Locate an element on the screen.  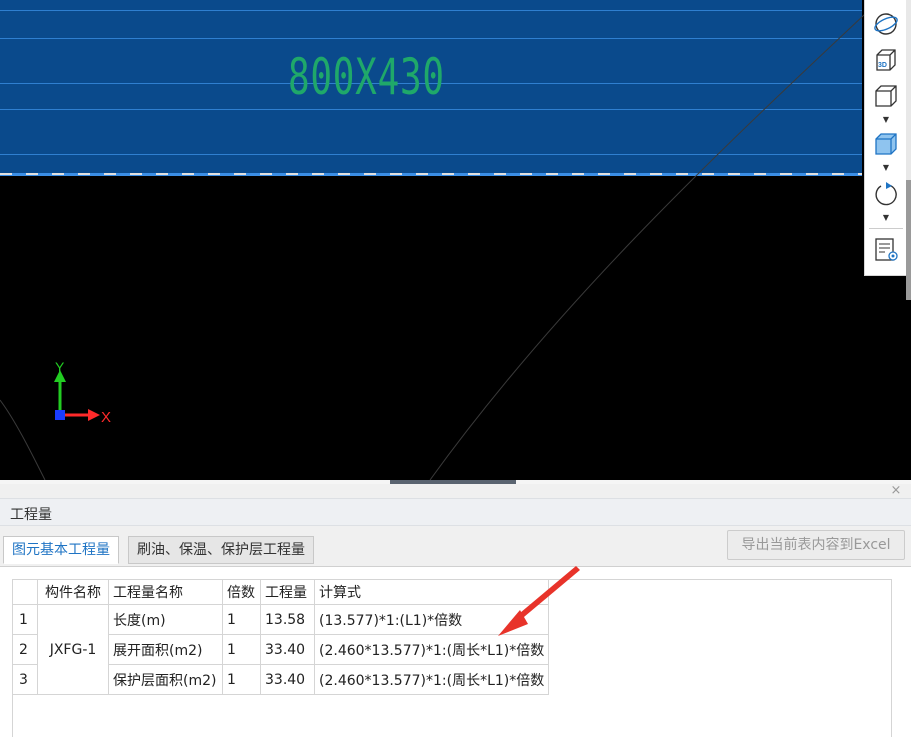
panel-title: 工程量 is located at coordinates (31, 515).